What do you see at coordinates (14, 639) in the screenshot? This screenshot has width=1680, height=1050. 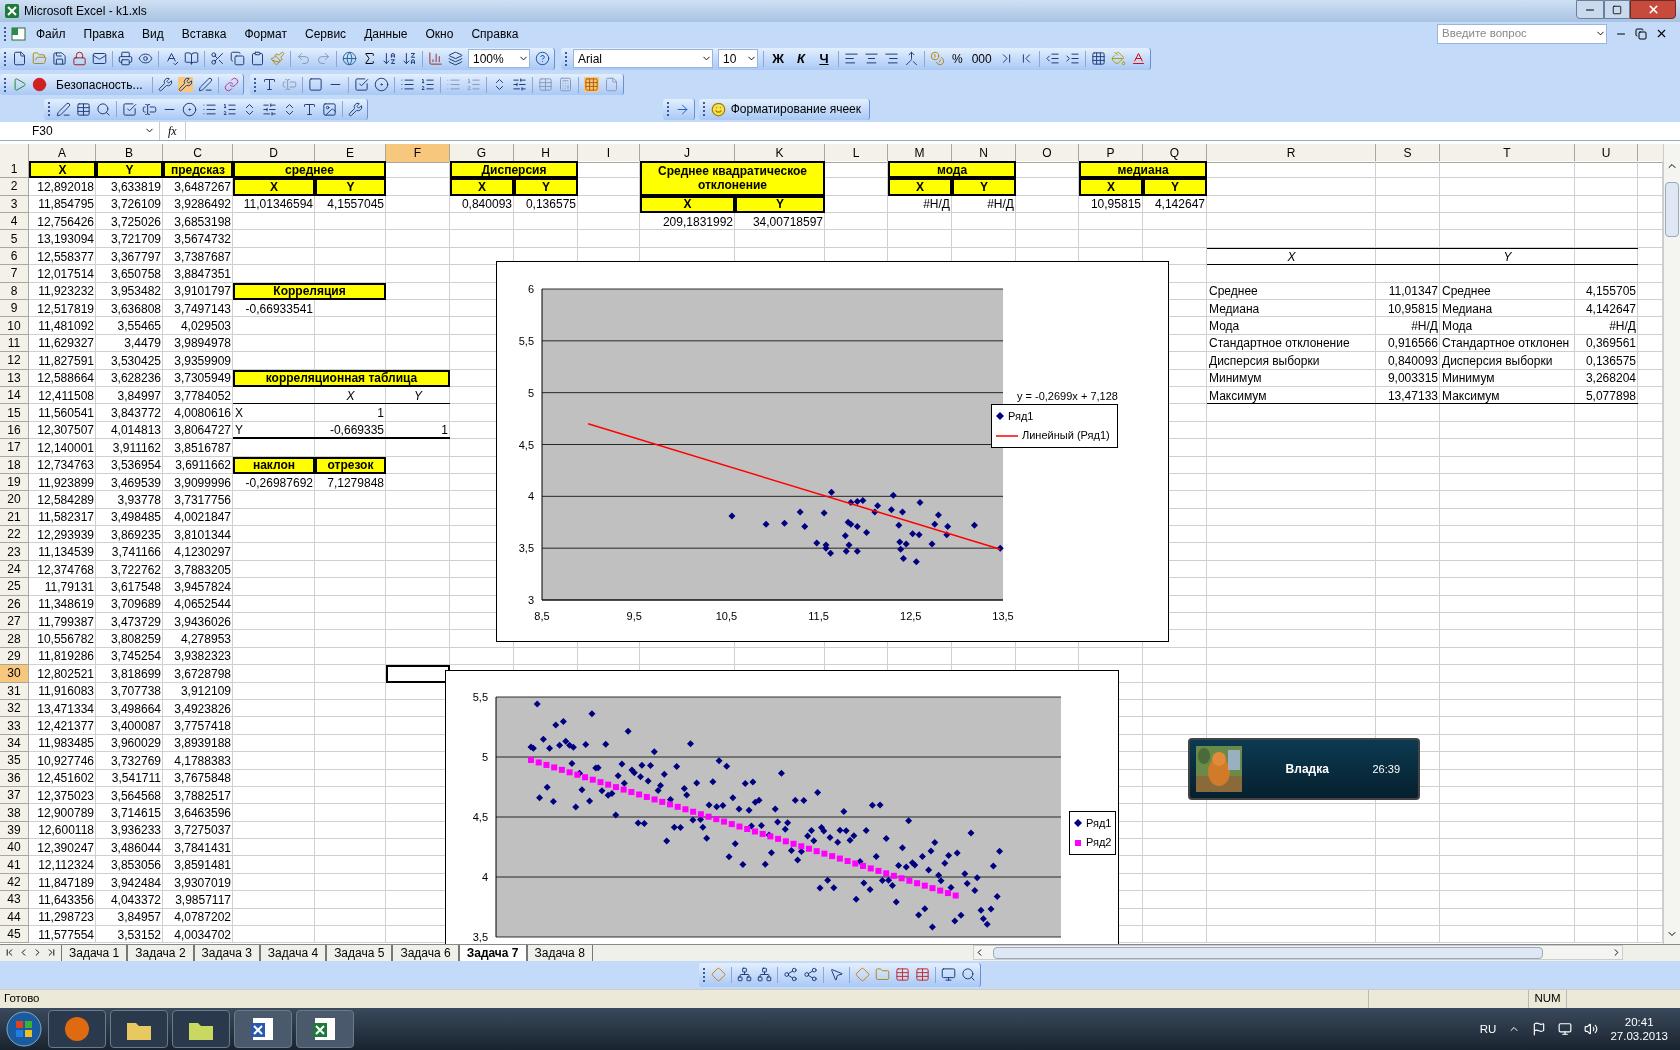 I see `row-header: 28` at bounding box center [14, 639].